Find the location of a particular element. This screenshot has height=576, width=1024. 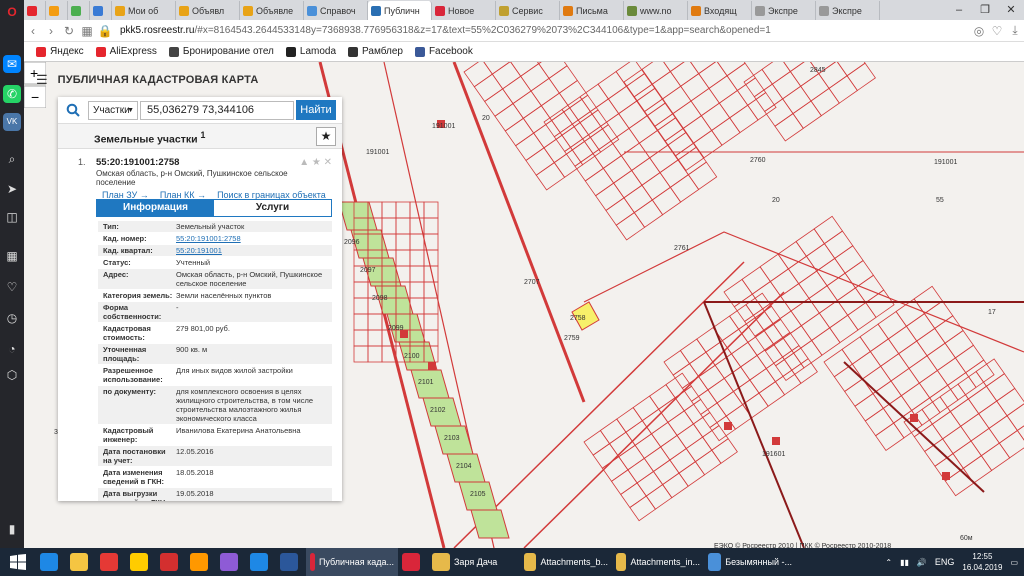

extensions-icon: ⬡ is located at coordinates (12, 375).